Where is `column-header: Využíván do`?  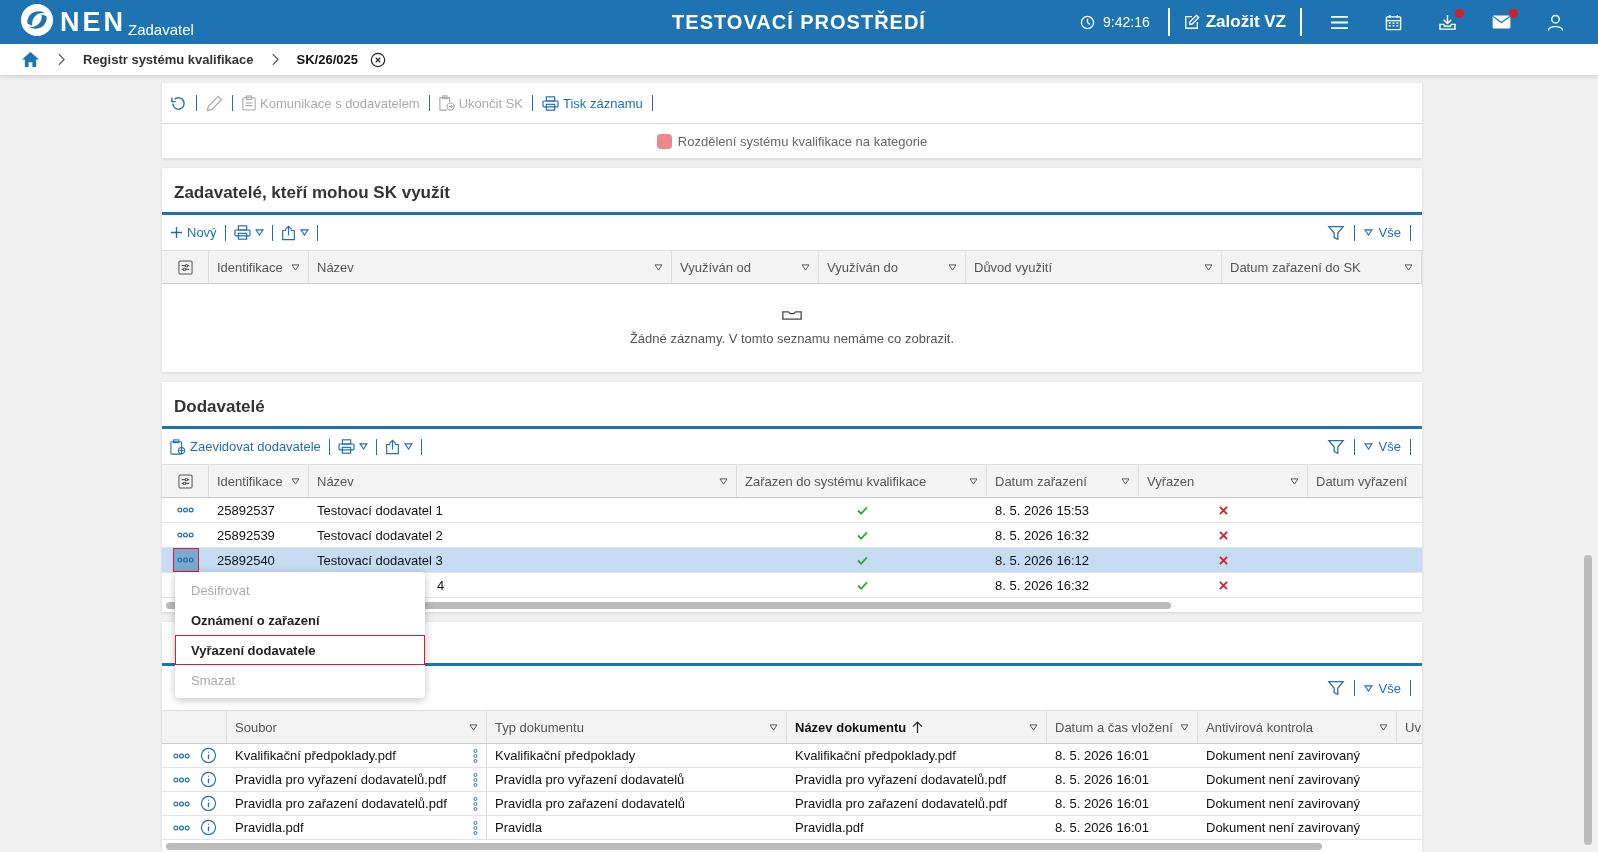
column-header: Využíván do is located at coordinates (892, 267).